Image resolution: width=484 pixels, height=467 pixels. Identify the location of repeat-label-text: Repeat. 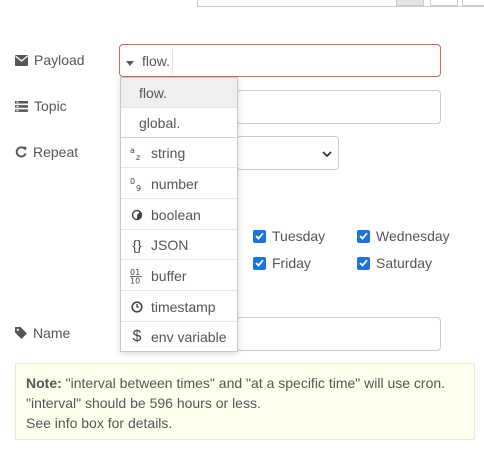
(56, 152).